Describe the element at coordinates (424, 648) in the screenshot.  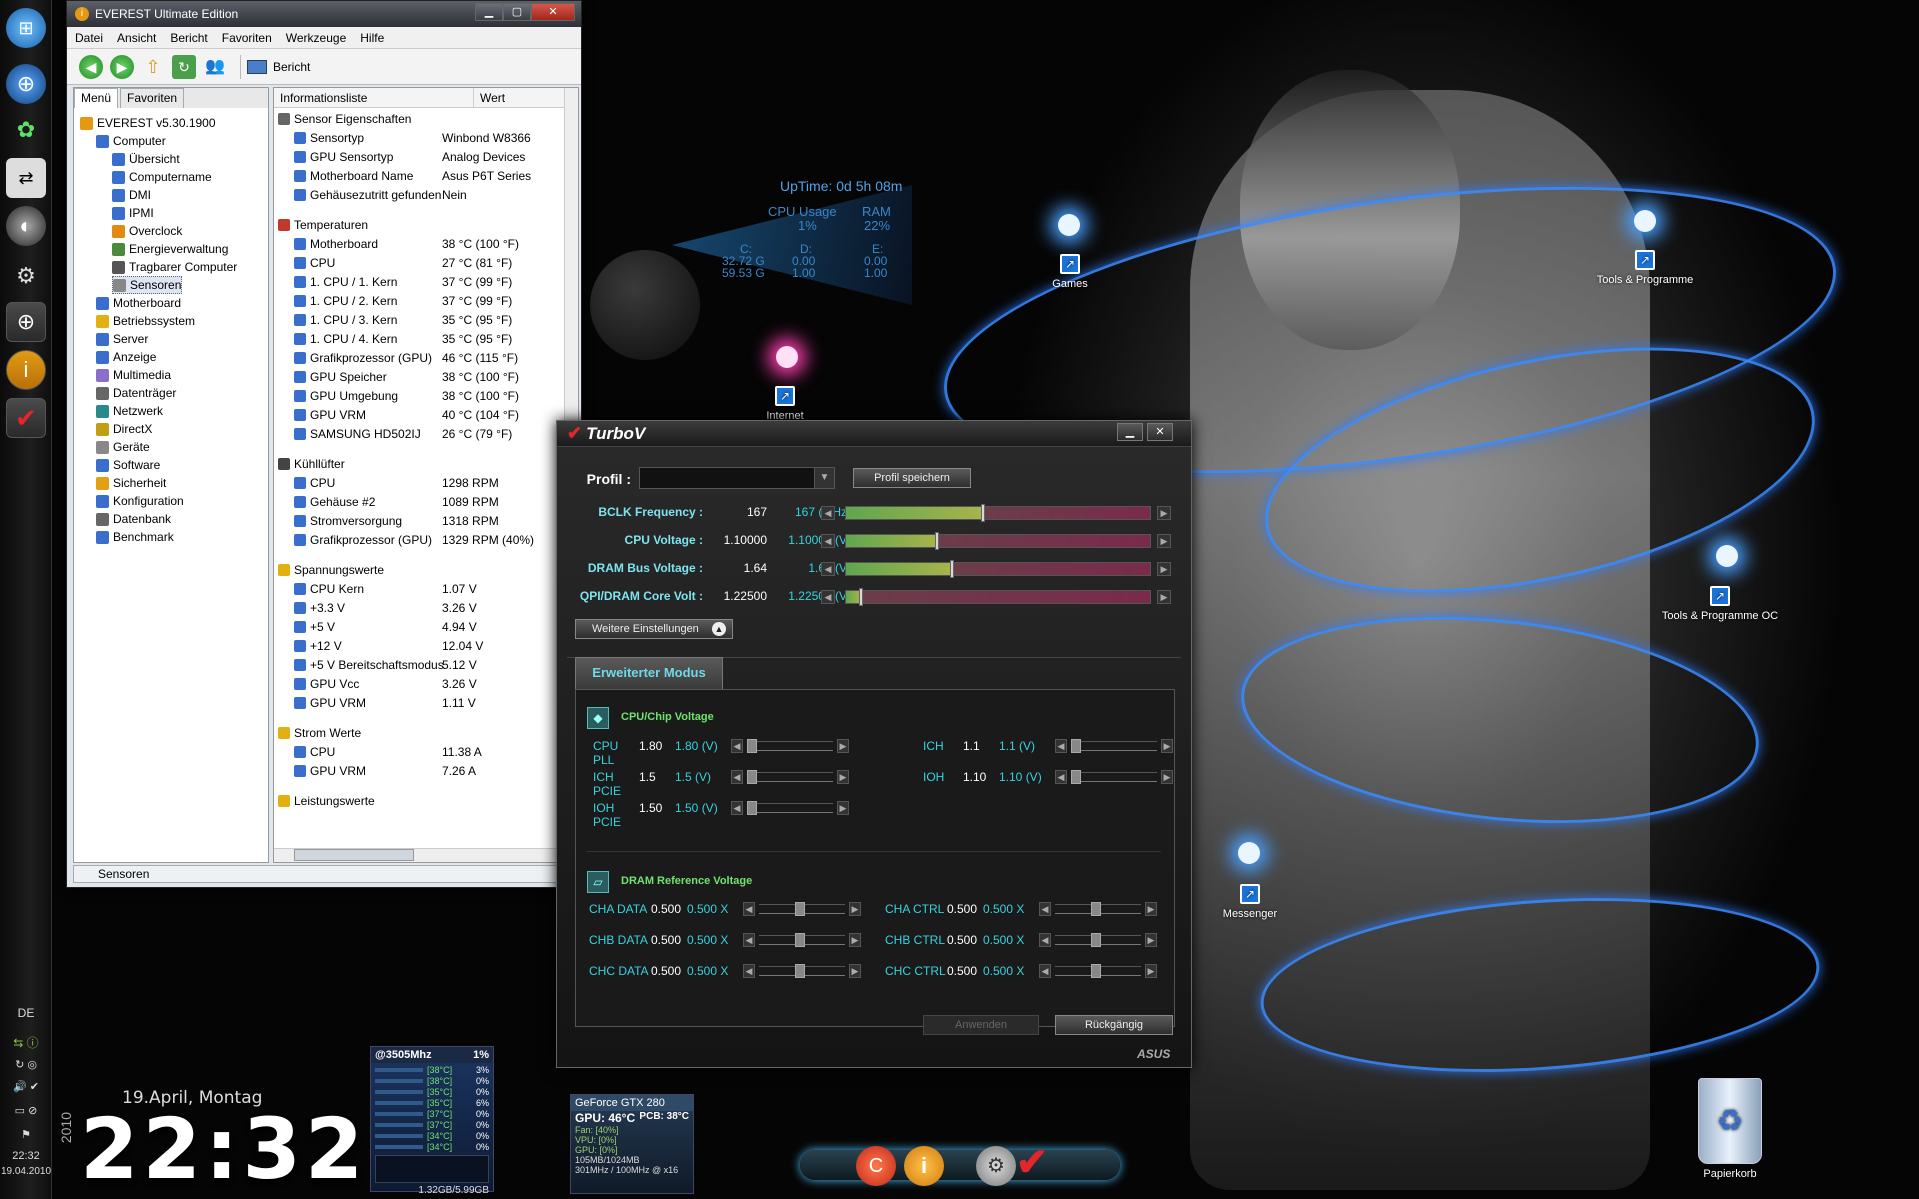
I see `sensor-row: +12 V 12.04 V` at that location.